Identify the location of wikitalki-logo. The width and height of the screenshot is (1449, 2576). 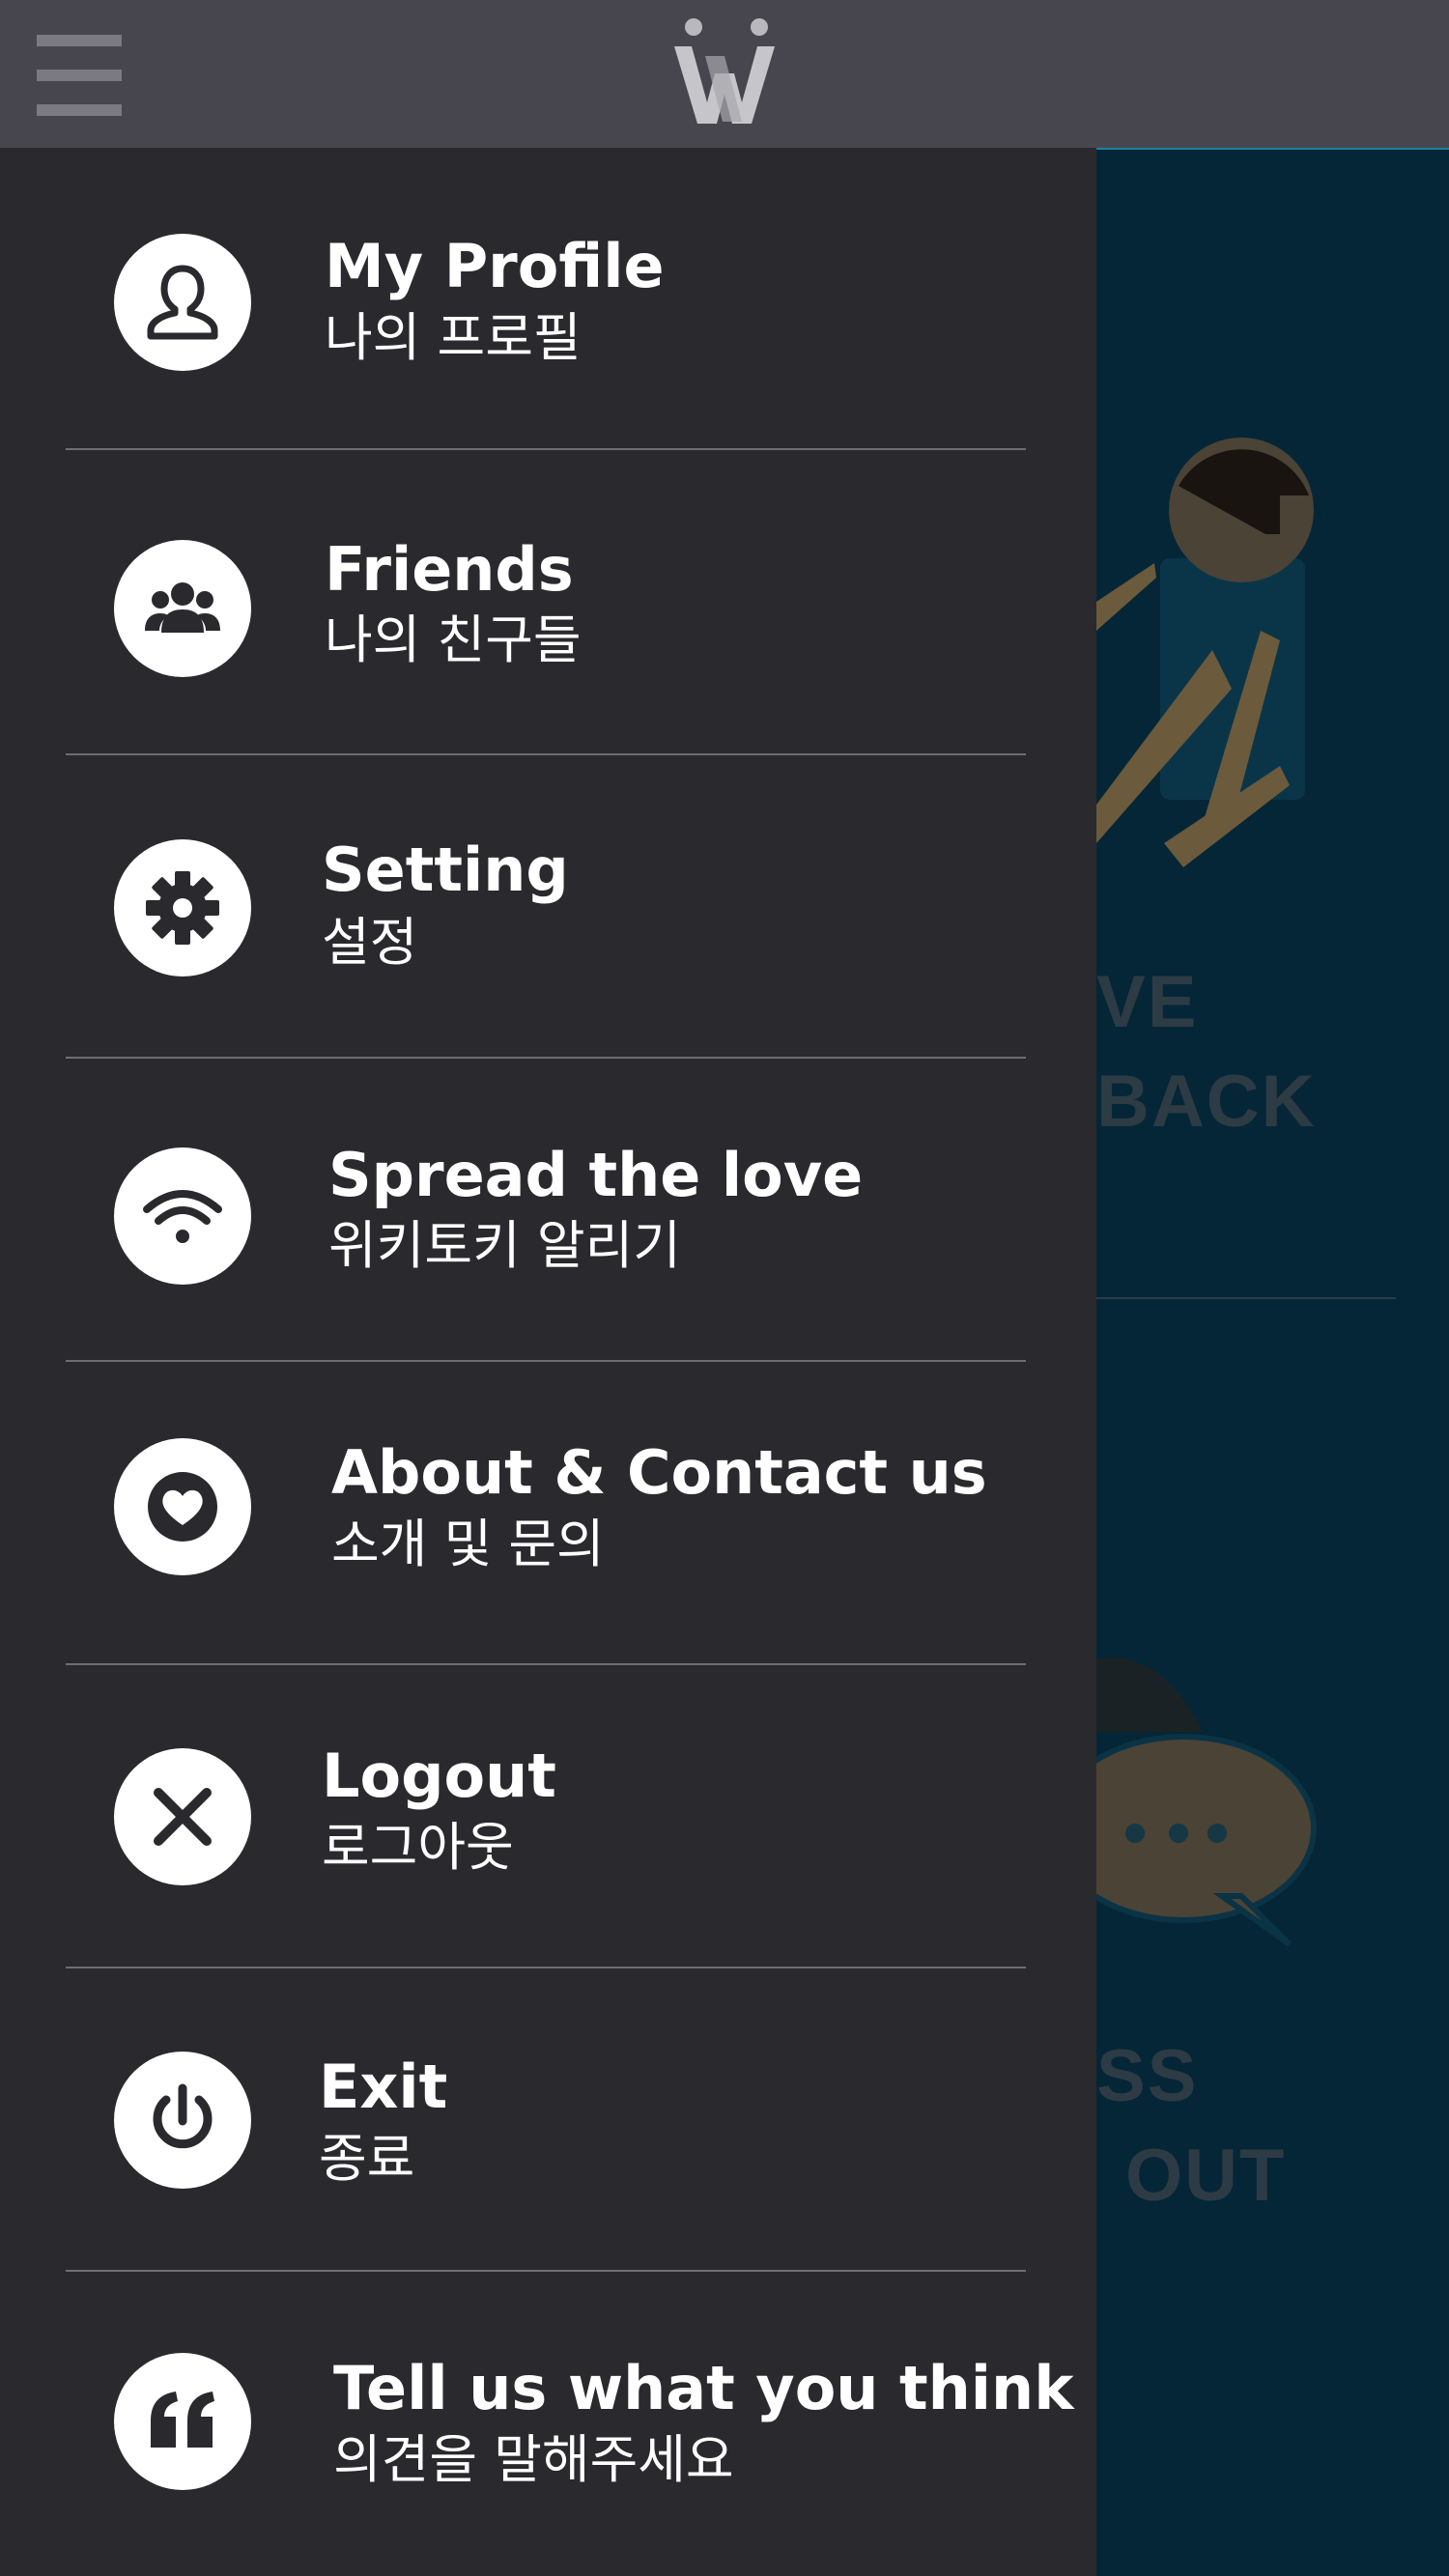
(724, 71).